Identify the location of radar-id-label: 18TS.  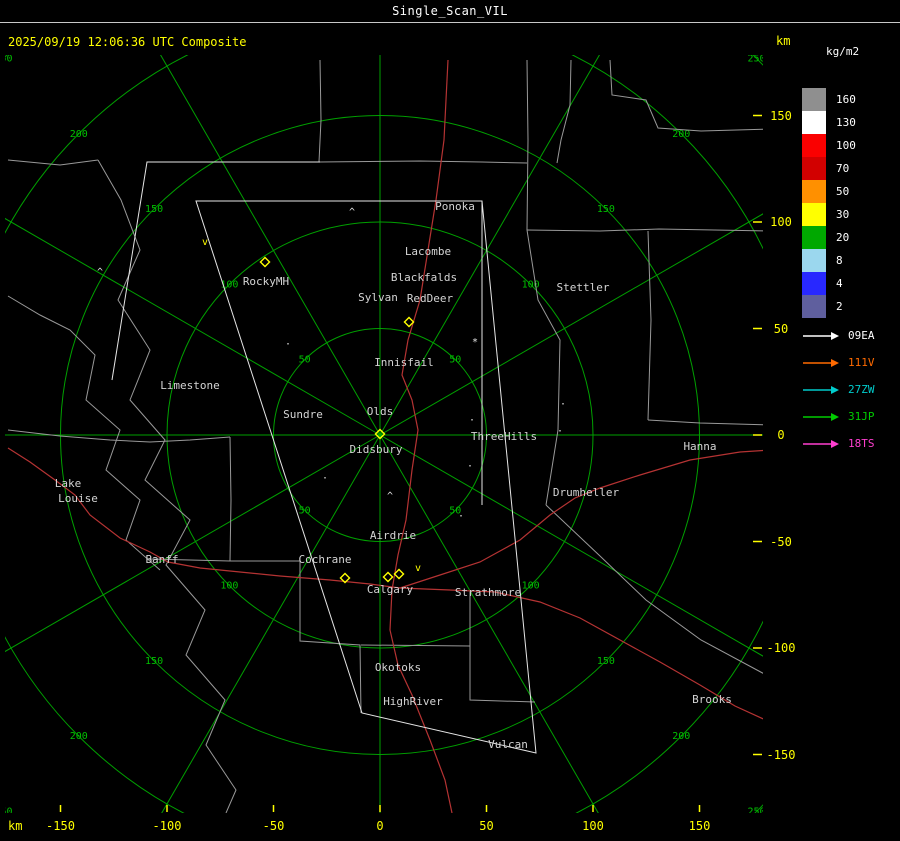
(861, 443).